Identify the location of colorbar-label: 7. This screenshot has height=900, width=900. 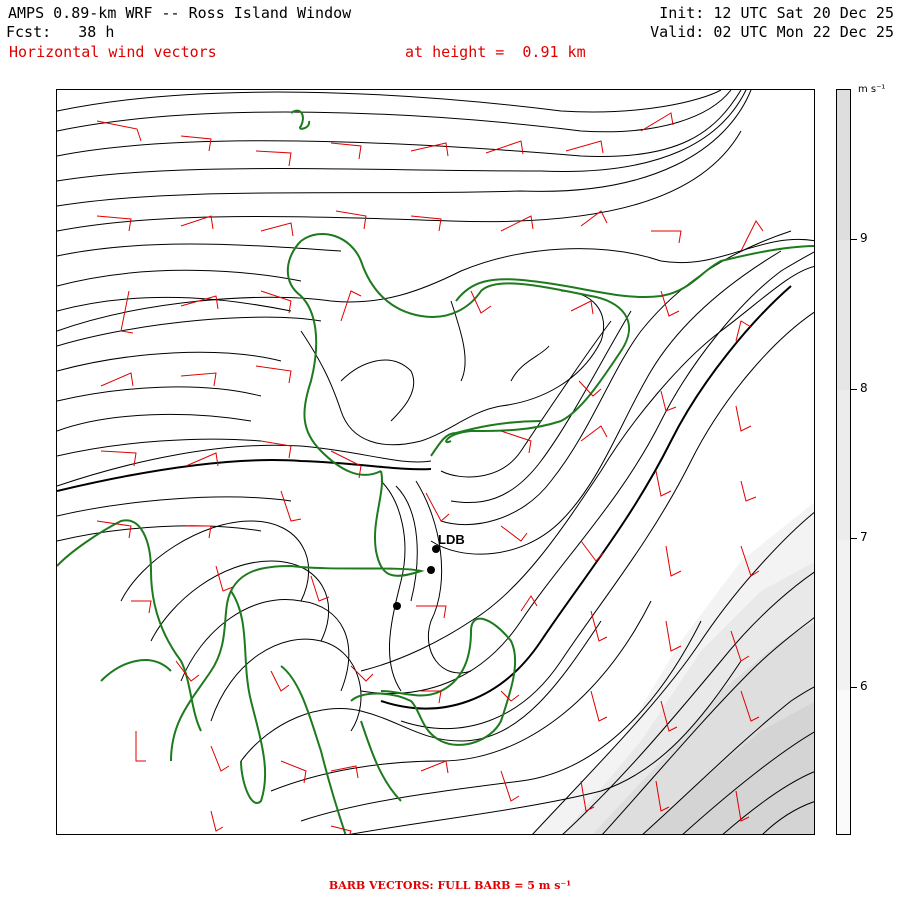
(864, 537).